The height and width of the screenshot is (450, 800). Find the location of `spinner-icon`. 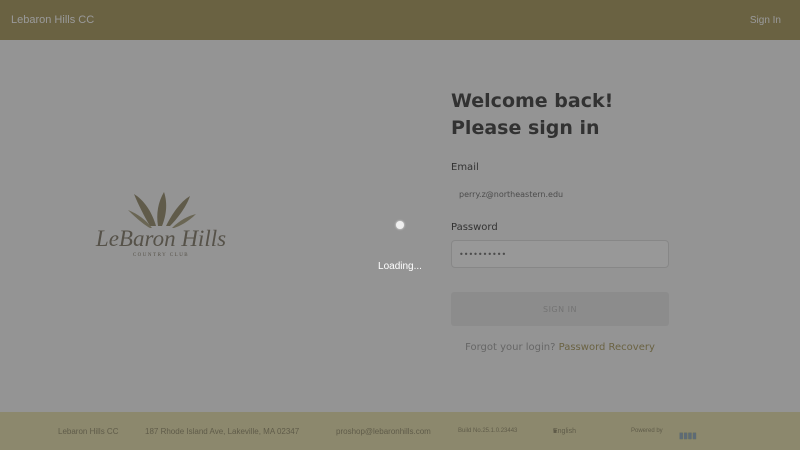

spinner-icon is located at coordinates (400, 225).